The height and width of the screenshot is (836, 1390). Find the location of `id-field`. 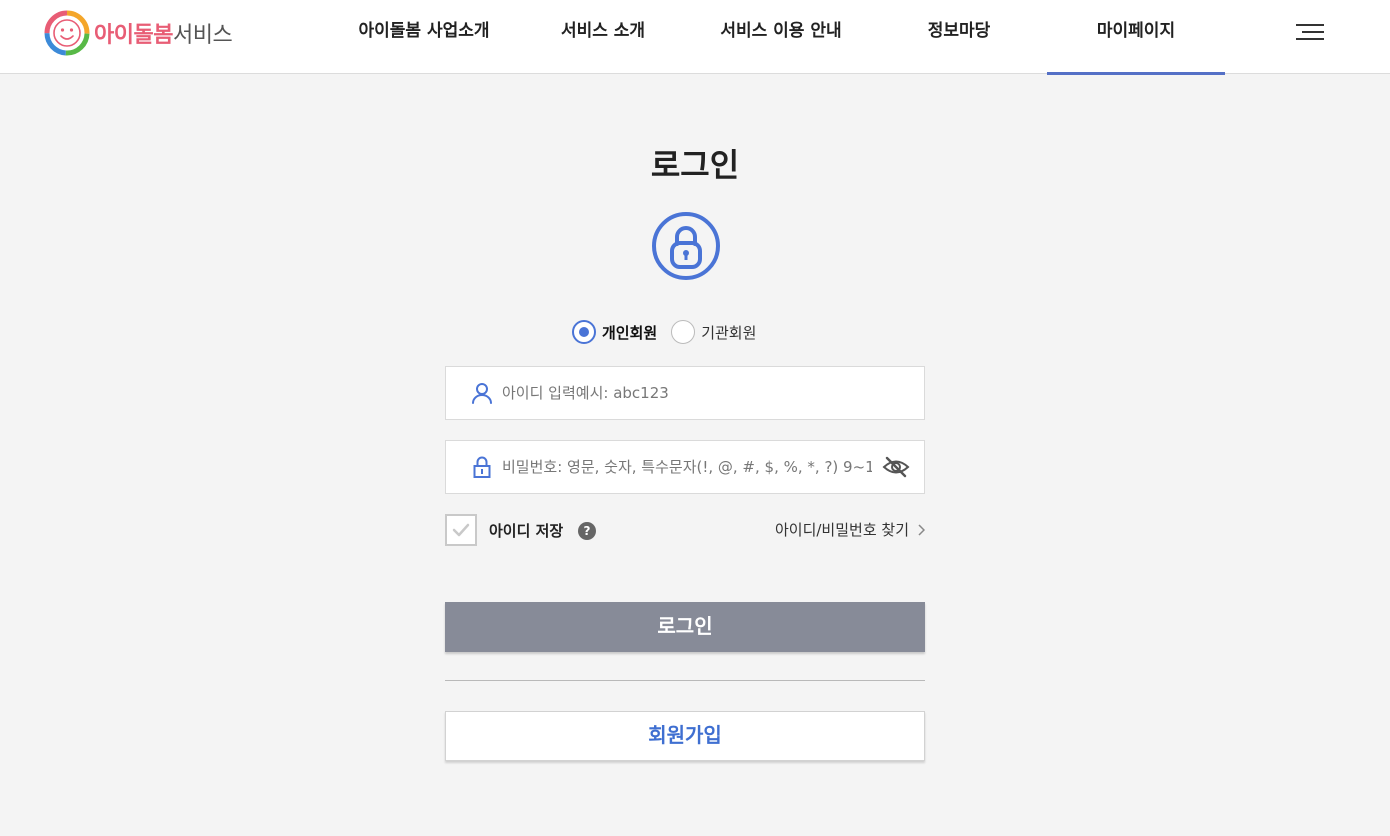

id-field is located at coordinates (685, 393).